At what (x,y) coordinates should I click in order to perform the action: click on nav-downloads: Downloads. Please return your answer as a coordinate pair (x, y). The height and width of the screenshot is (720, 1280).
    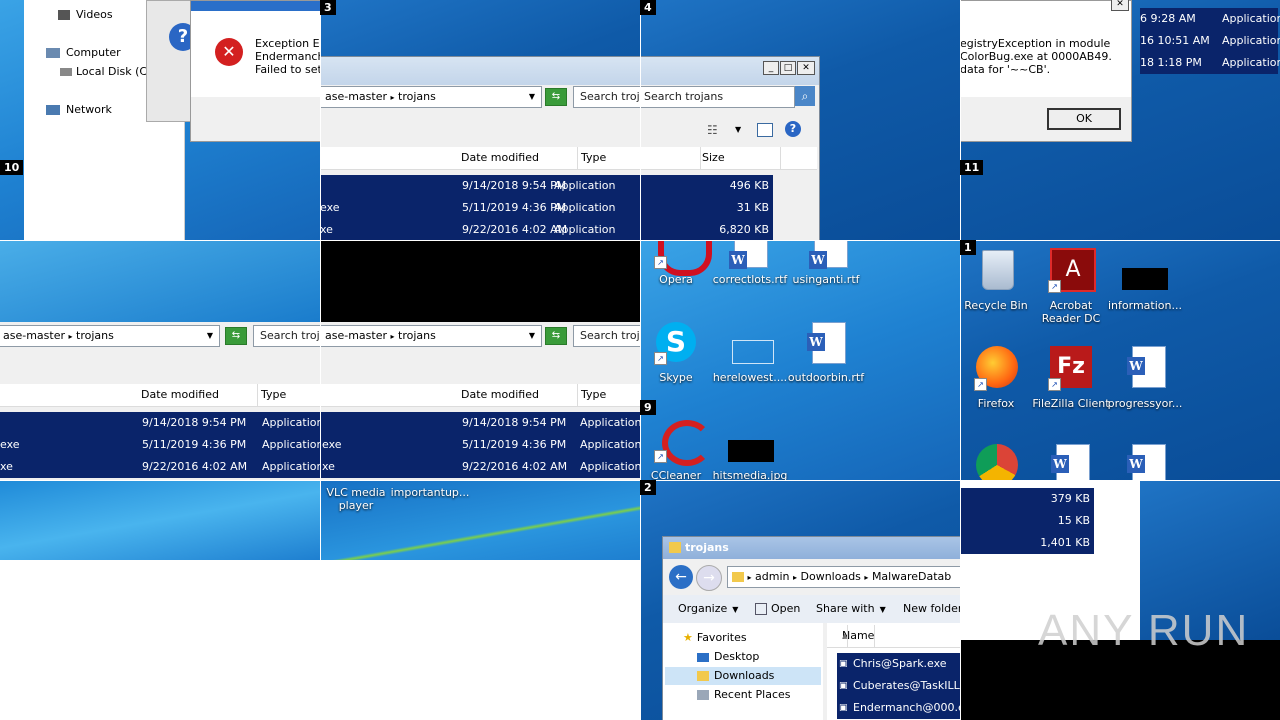
    Looking at the image, I should click on (743, 676).